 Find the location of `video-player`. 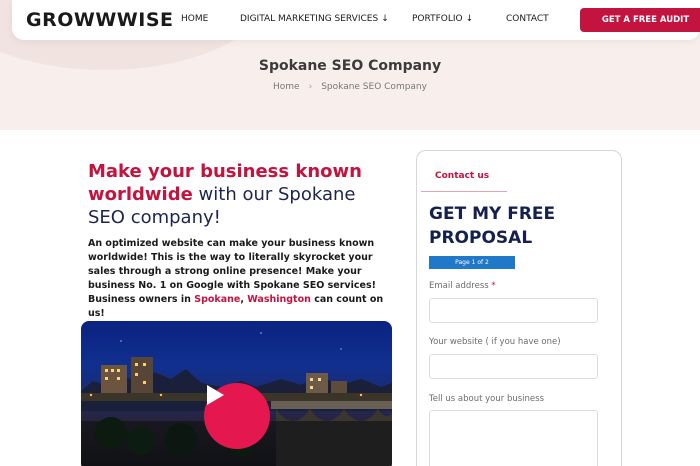

video-player is located at coordinates (236, 393).